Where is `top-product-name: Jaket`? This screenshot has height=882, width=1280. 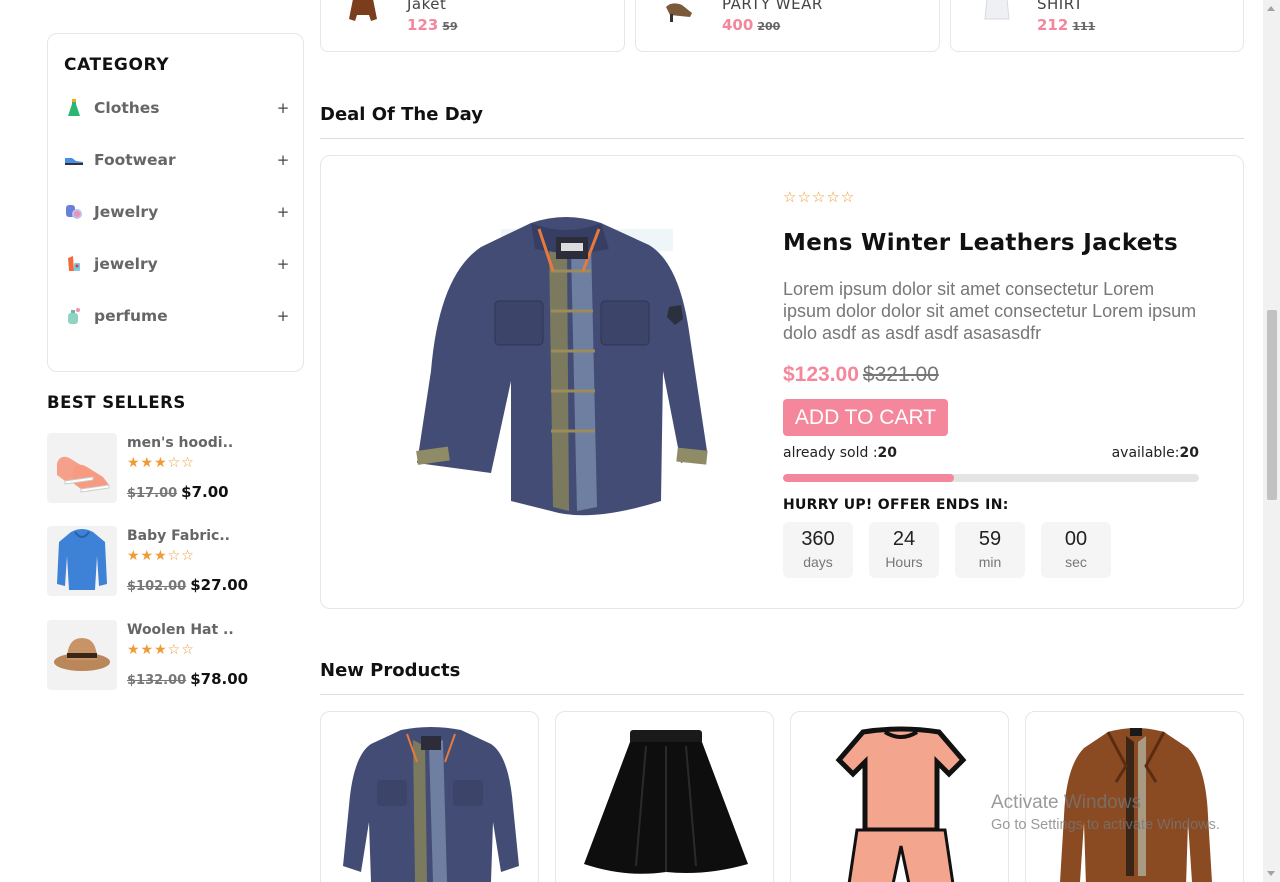 top-product-name: Jaket is located at coordinates (427, 6).